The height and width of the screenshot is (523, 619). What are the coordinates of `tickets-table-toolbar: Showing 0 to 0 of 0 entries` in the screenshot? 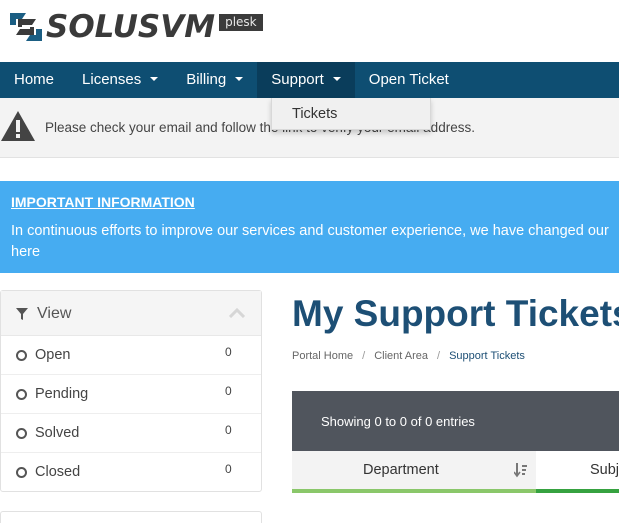 It's located at (455, 421).